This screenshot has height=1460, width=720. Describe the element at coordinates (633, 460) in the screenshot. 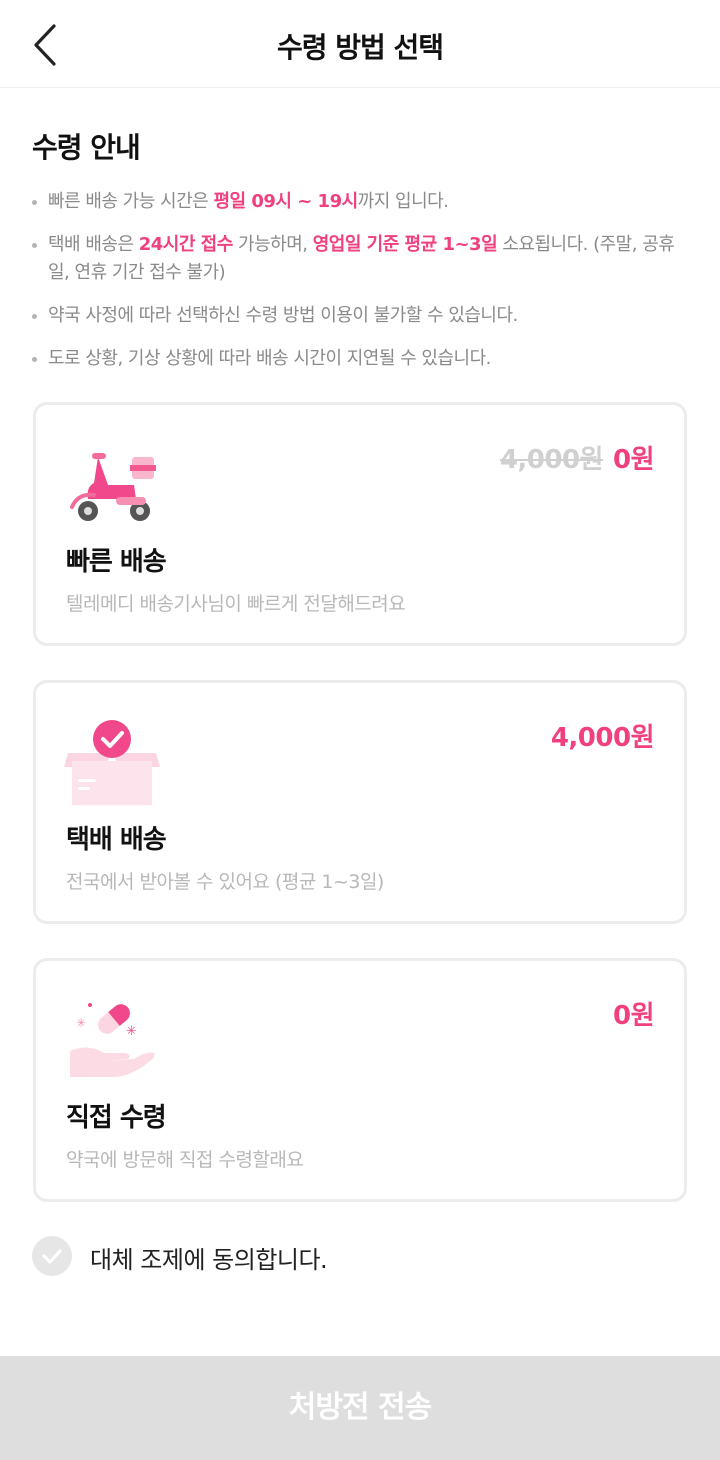

I see `discounted-price: 0원` at that location.